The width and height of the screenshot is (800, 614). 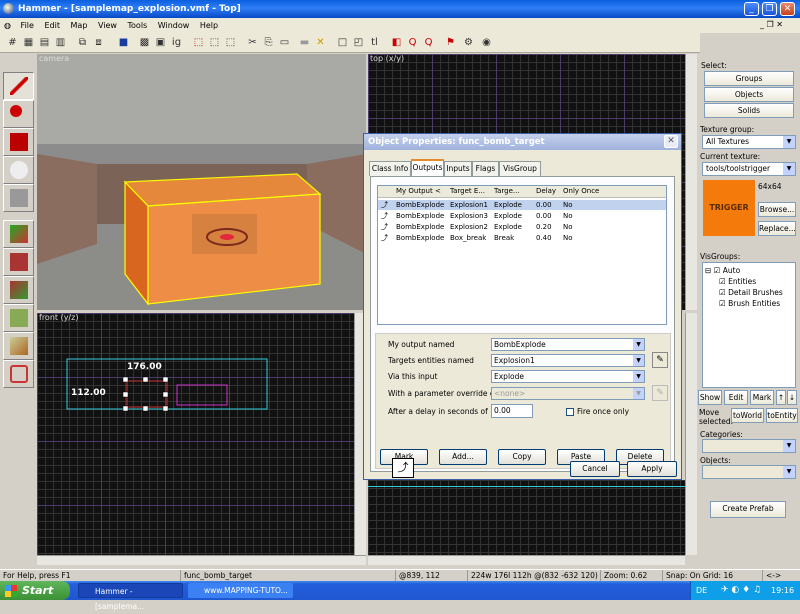 What do you see at coordinates (403, 468) in the screenshot?
I see `output-wizard-icon: ⤴` at bounding box center [403, 468].